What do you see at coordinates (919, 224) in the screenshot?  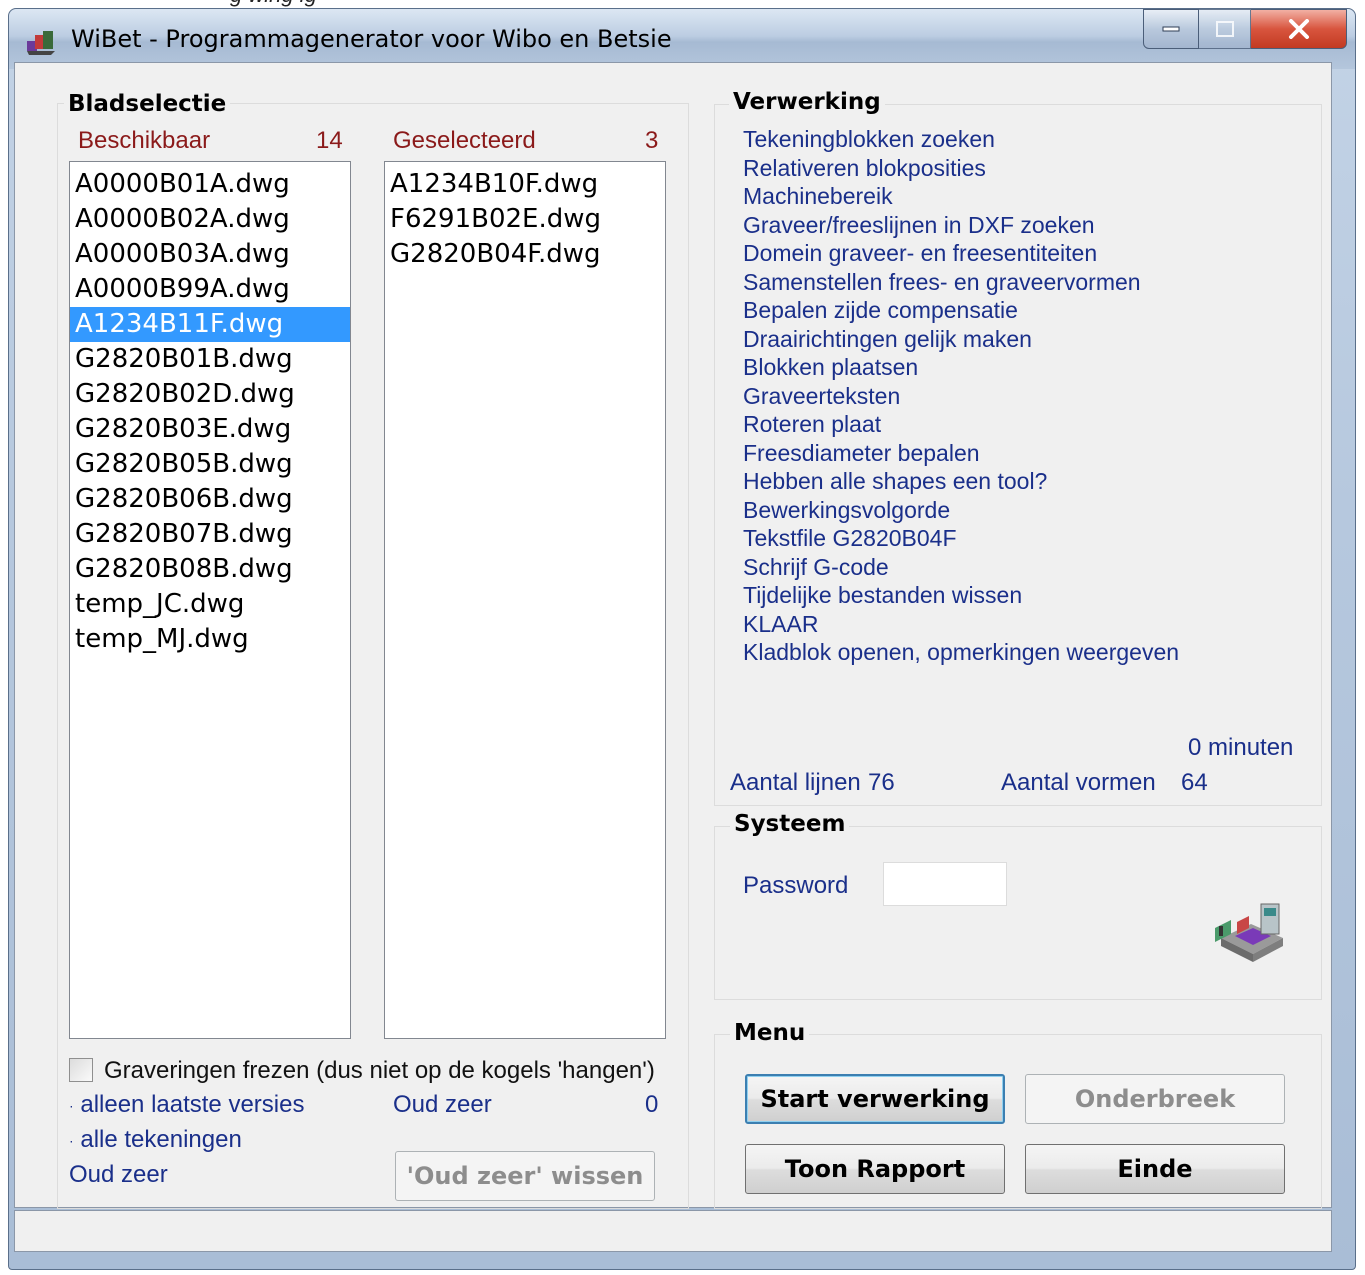 I see `step-item: Graveer/freeslijnen in DXF zoeken` at bounding box center [919, 224].